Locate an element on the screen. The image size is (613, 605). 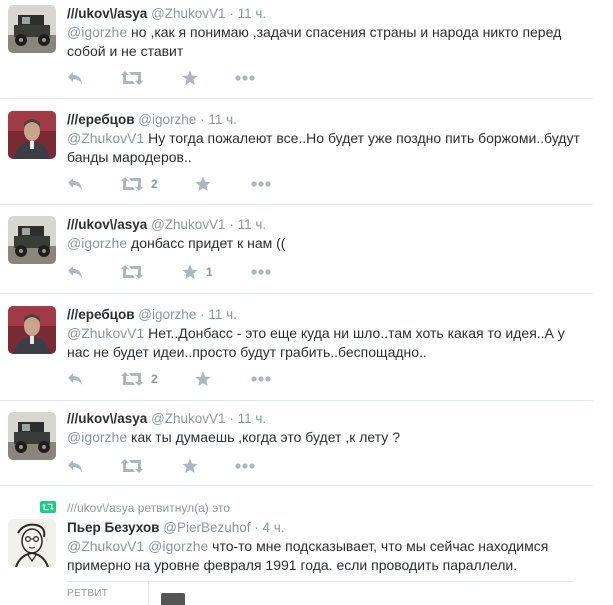
stats-divider is located at coordinates (148, 593).